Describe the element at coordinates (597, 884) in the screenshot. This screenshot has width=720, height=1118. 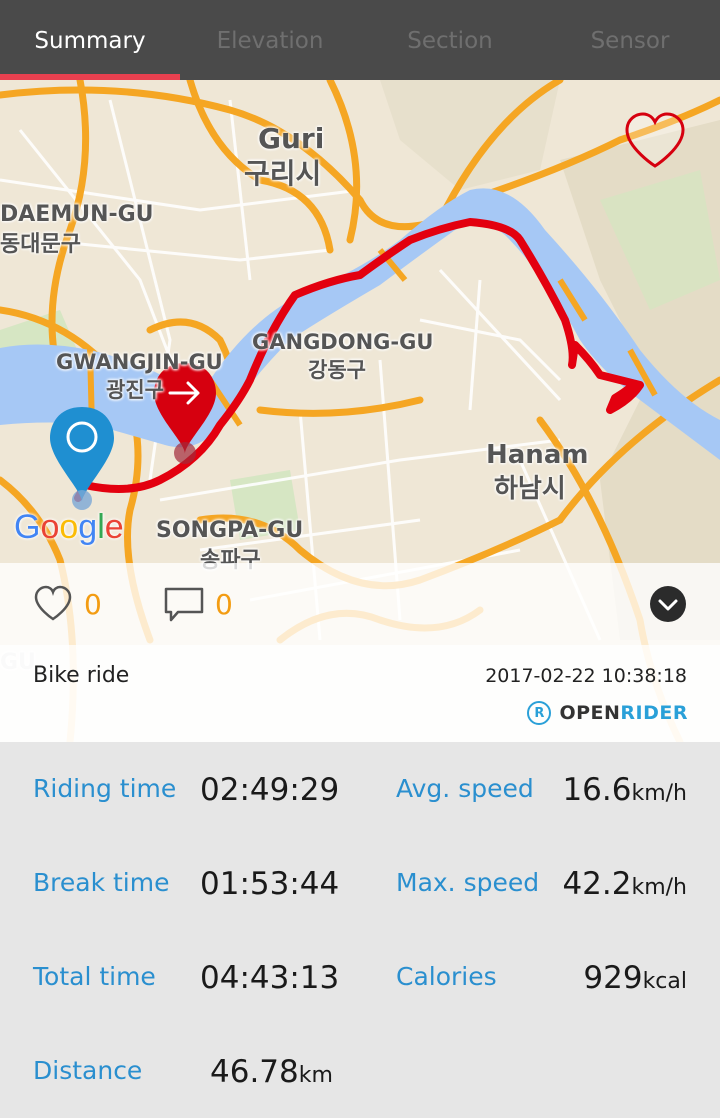
I see `max-speed-number: 42.2` at that location.